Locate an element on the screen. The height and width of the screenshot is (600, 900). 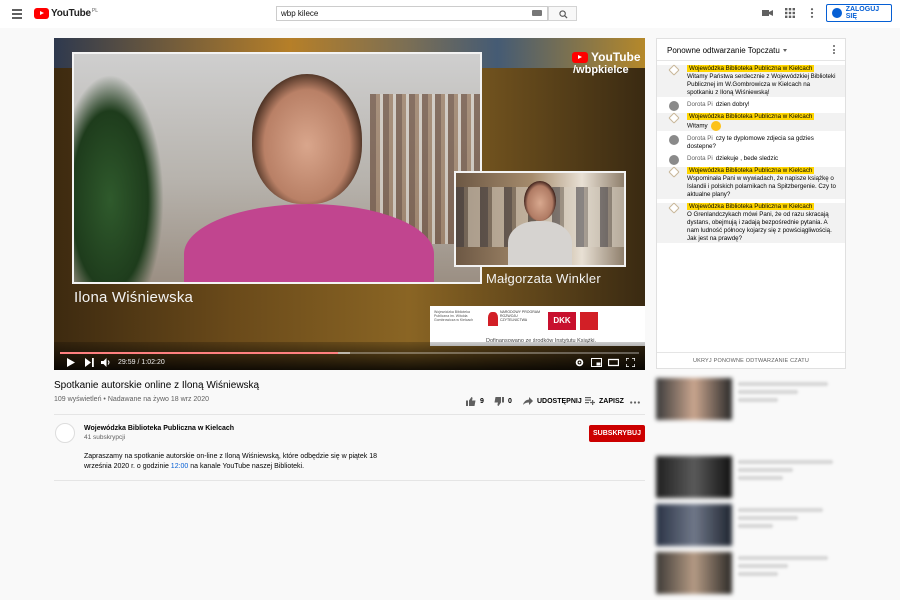
search-input: wbp kilece is located at coordinates (412, 13).